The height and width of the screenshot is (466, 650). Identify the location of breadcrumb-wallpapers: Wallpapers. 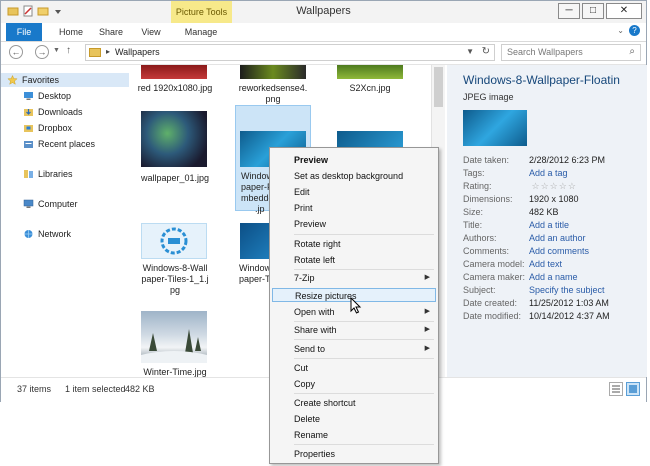
(137, 52).